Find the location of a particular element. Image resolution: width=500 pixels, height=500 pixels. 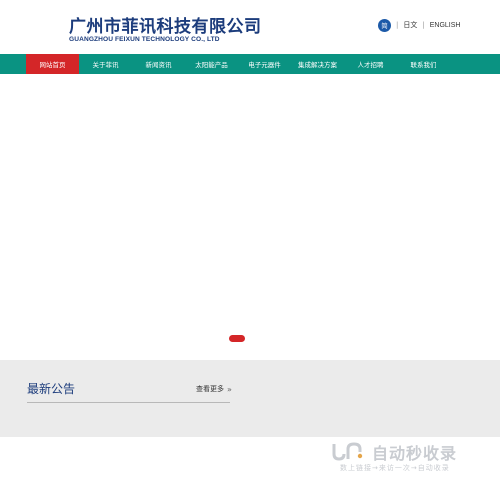

double-chevron-right-icon: » is located at coordinates (229, 389).